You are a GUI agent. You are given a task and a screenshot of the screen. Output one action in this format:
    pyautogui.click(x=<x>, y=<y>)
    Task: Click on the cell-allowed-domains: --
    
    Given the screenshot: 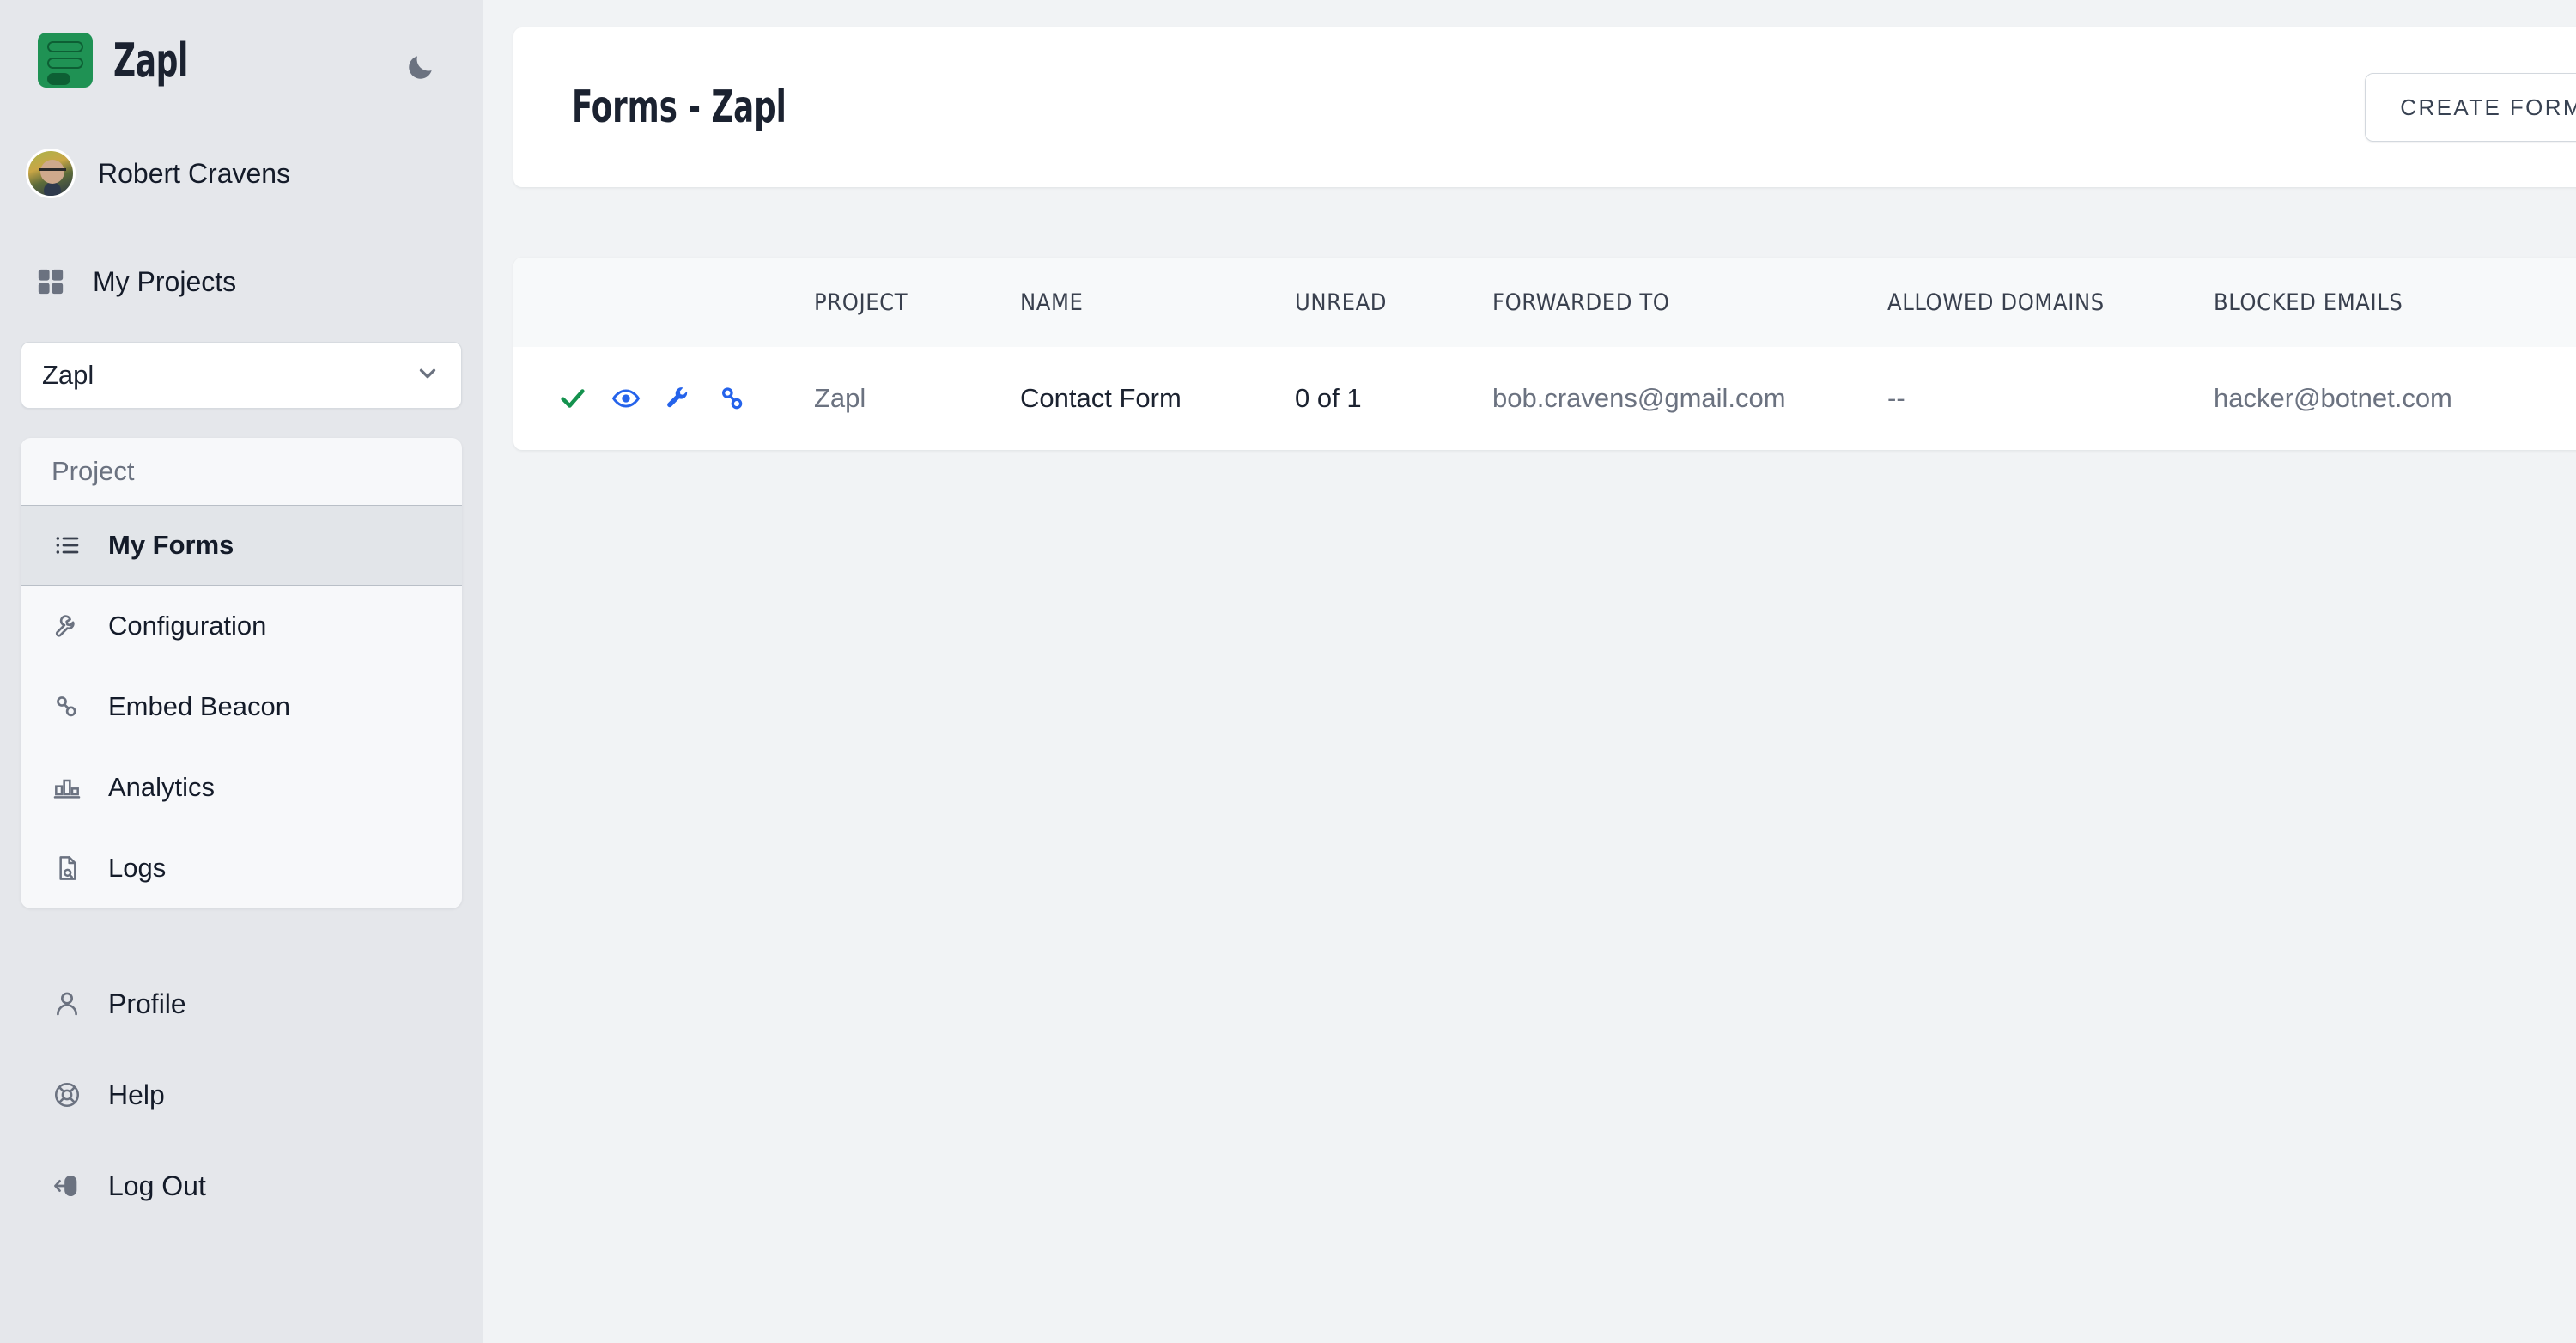 What is the action you would take?
    pyautogui.click(x=1896, y=398)
    